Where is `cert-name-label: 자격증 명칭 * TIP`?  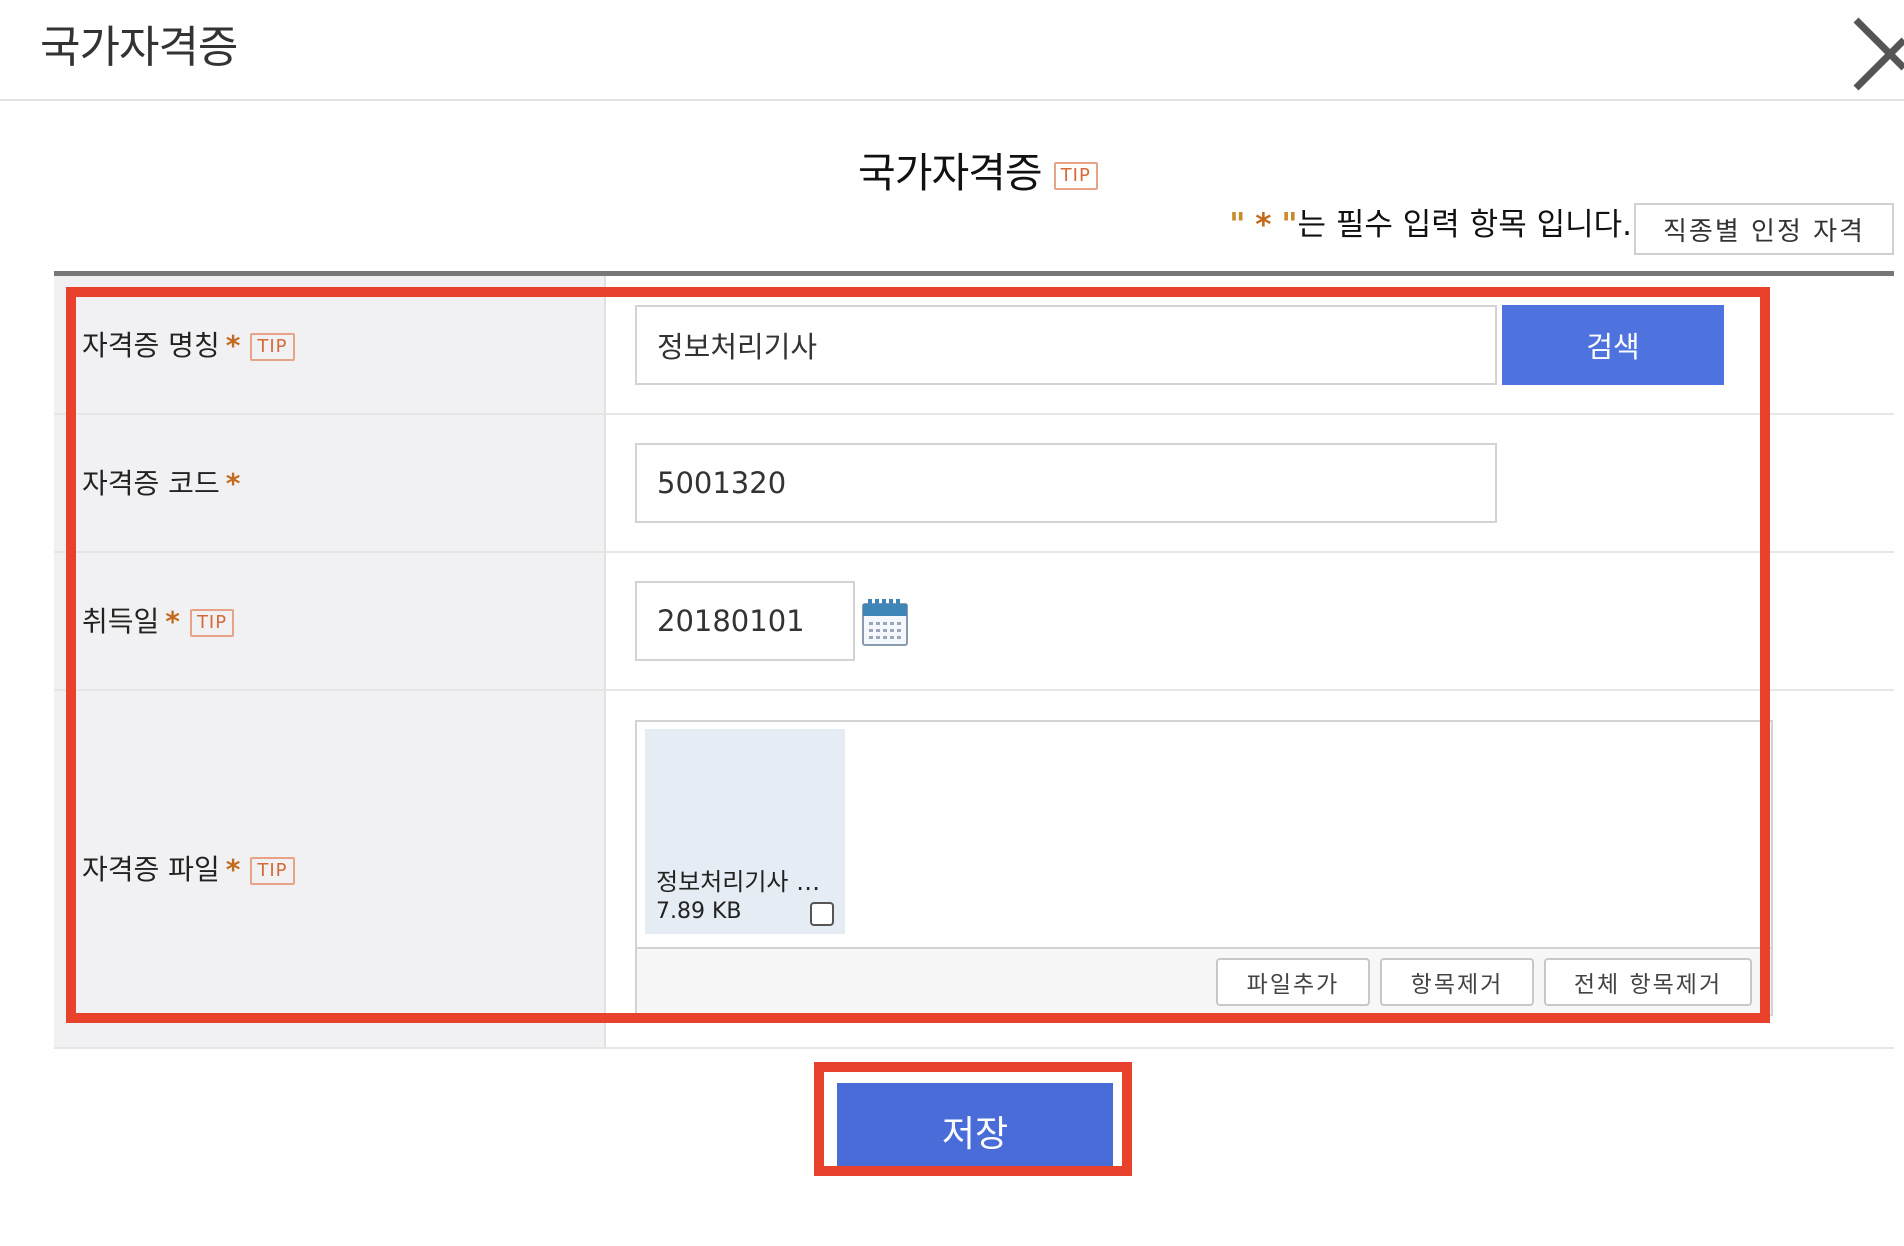 cert-name-label: 자격증 명칭 * TIP is located at coordinates (188, 346).